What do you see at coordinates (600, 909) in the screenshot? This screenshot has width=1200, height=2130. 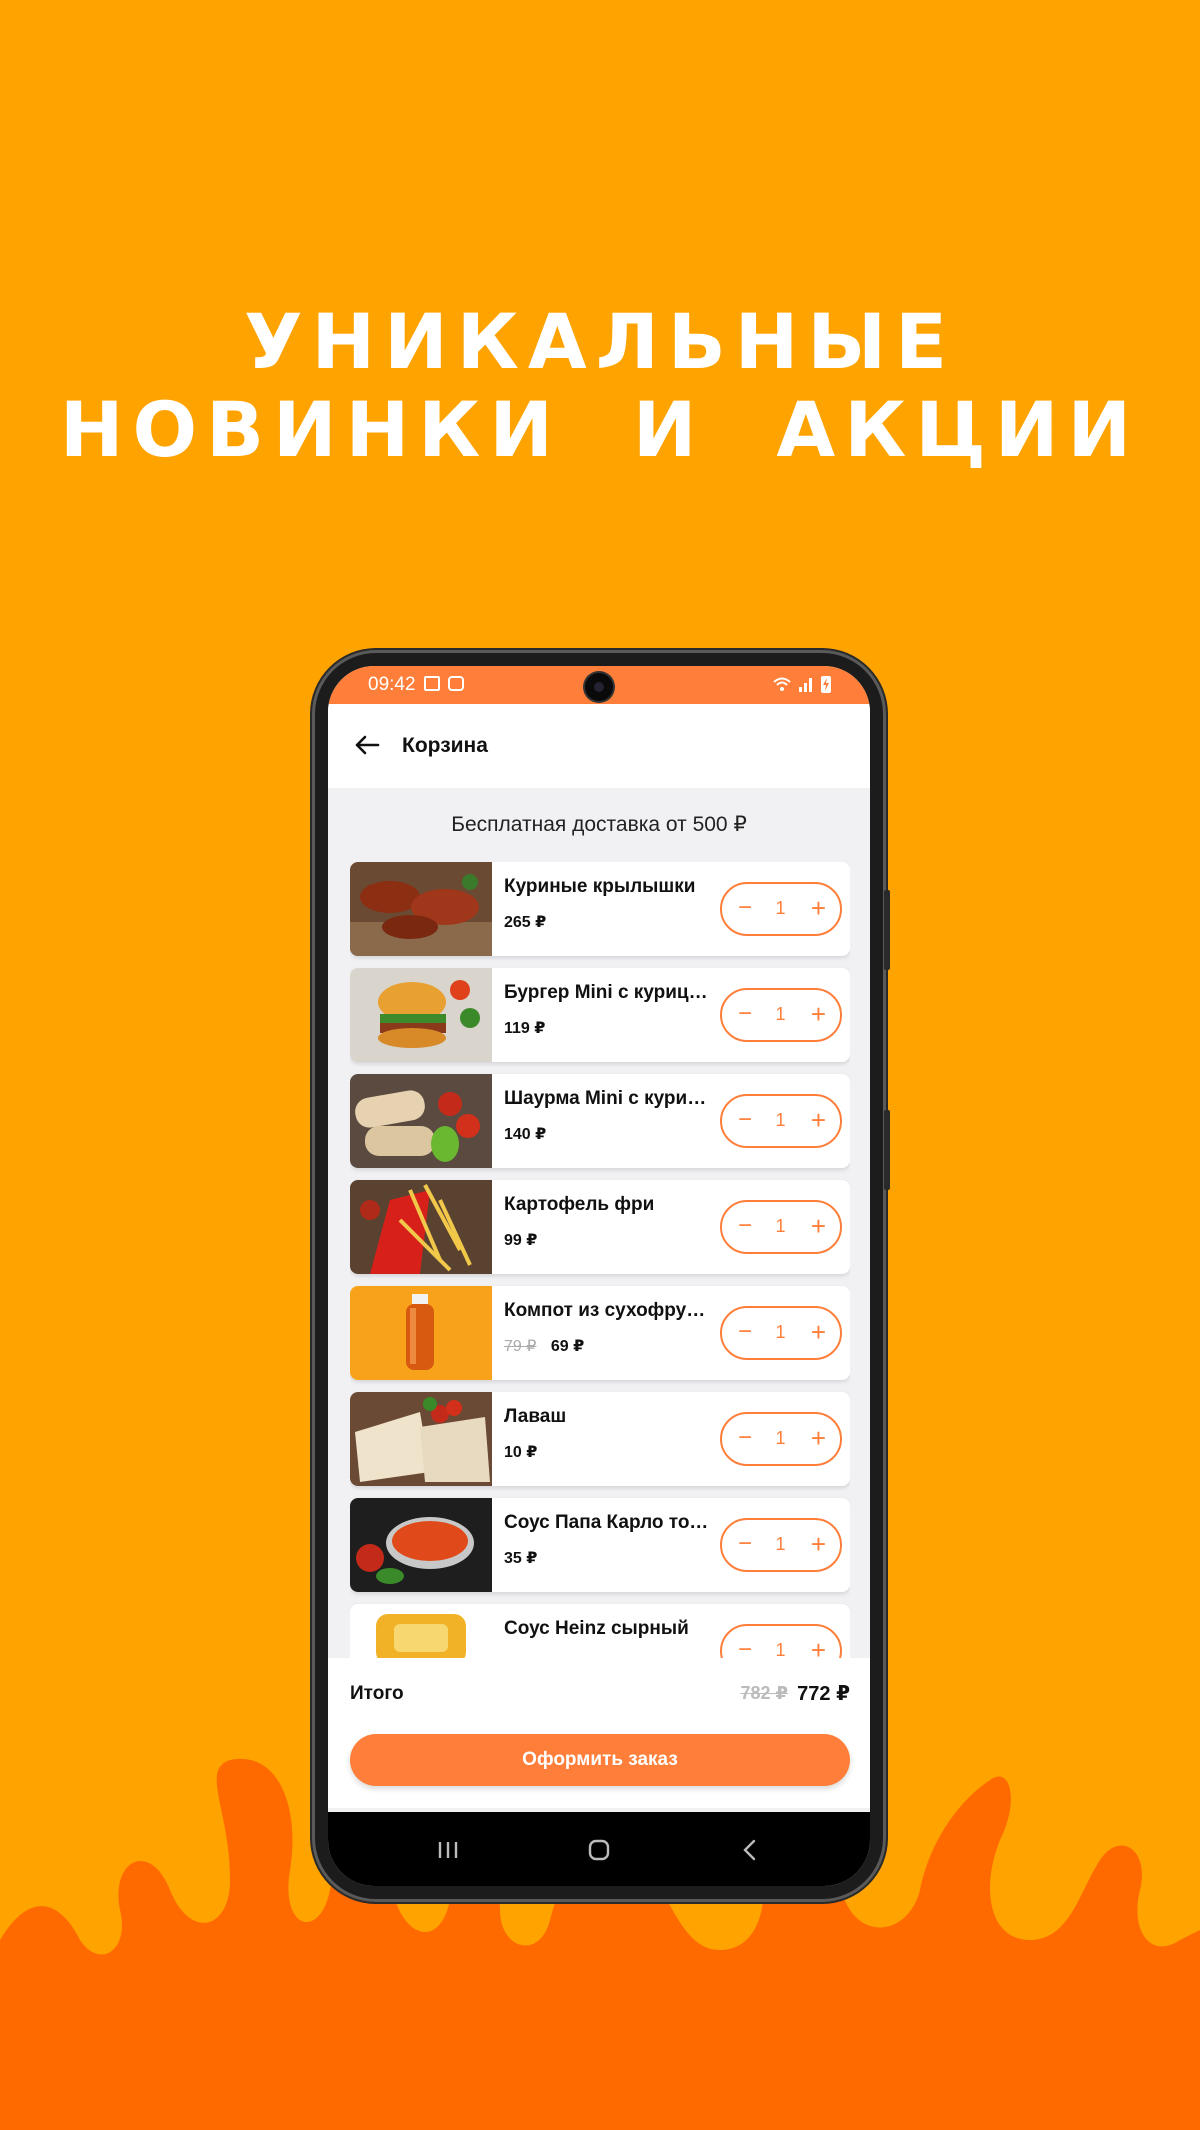 I see `cart-item-chicken-wings: Куриные крылышки 265 ₽ − 1 +` at bounding box center [600, 909].